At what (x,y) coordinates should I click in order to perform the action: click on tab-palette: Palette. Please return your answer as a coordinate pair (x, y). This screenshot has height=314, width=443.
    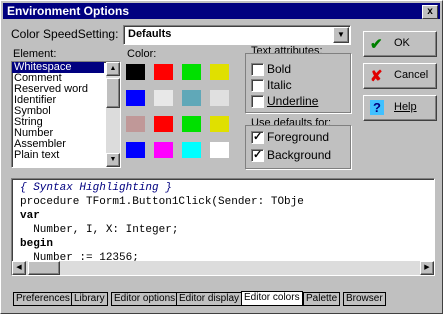
    Looking at the image, I should click on (322, 299).